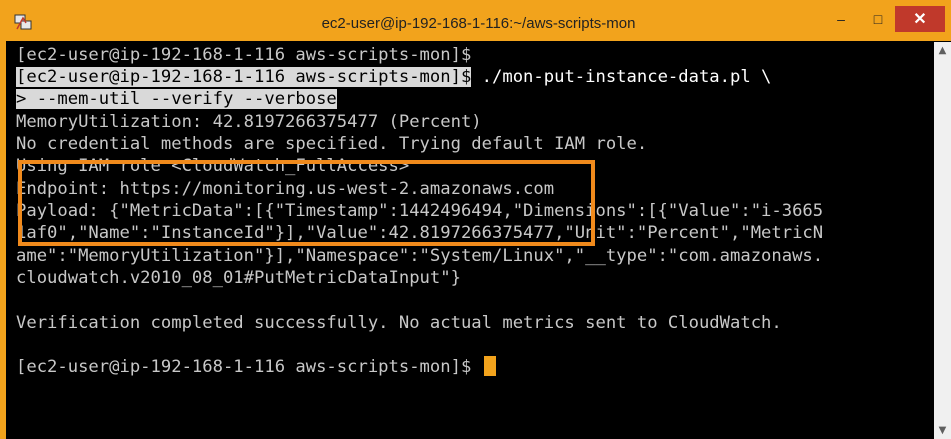 This screenshot has width=951, height=439. What do you see at coordinates (878, 19) in the screenshot?
I see `maximize-button: □` at bounding box center [878, 19].